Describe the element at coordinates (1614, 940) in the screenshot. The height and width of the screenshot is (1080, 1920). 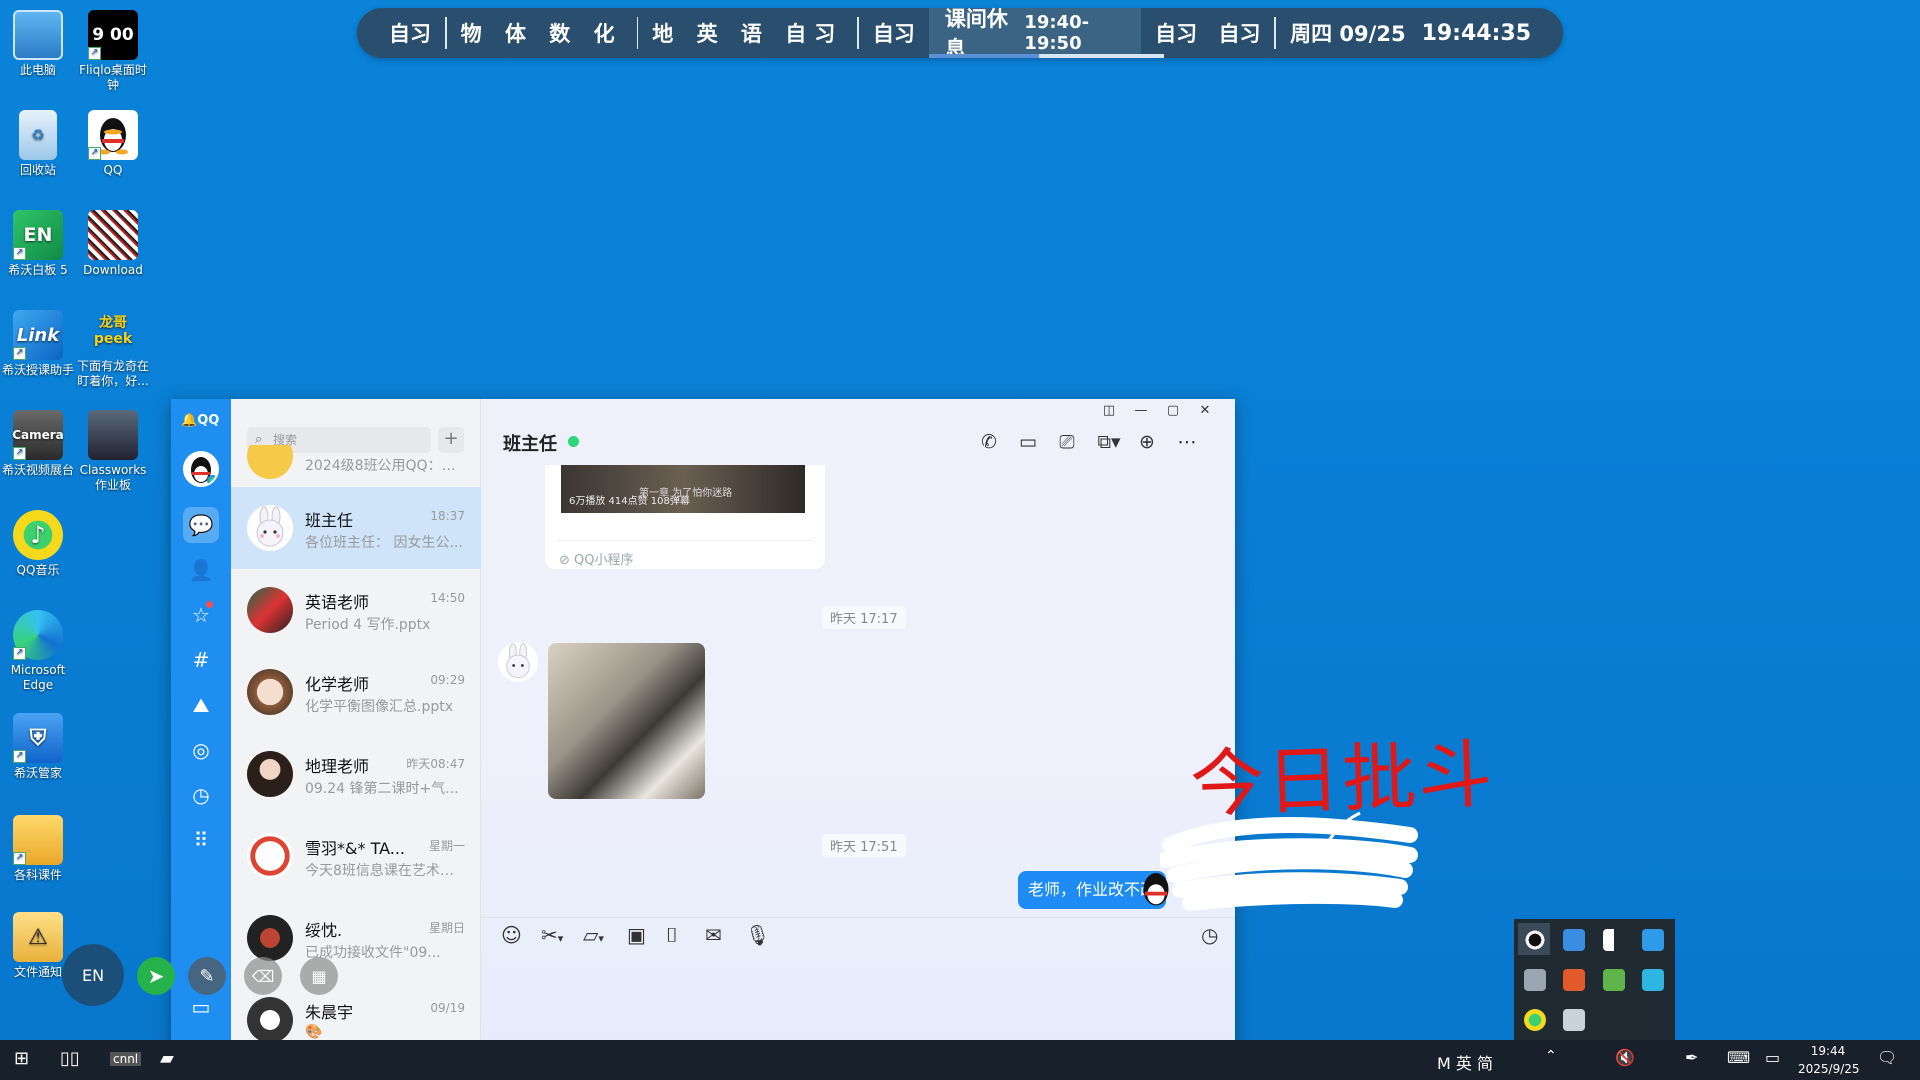
I see `windows-tray-icon` at that location.